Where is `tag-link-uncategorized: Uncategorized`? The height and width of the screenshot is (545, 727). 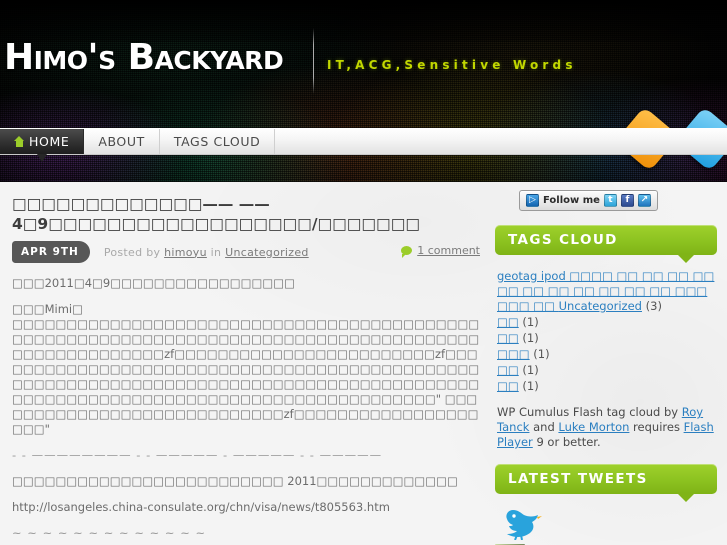 tag-link-uncategorized: Uncategorized is located at coordinates (600, 306).